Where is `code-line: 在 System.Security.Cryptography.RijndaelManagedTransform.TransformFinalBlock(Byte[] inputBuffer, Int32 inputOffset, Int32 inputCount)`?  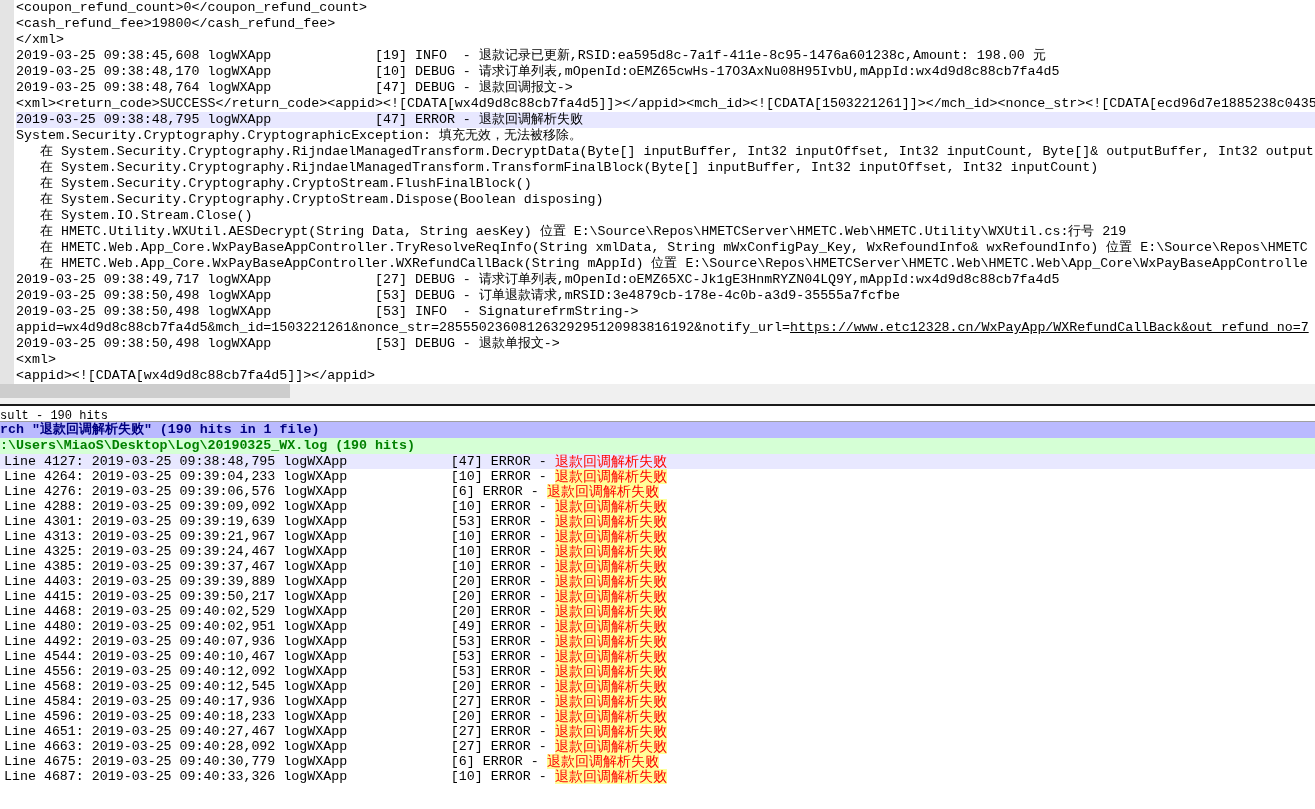 code-line: 在 System.Security.Cryptography.RijndaelManagedTransform.TransformFinalBlock(Byte[] inputBuffer, Int32 inputOffset, Int32 inputCount) is located at coordinates (569, 168).